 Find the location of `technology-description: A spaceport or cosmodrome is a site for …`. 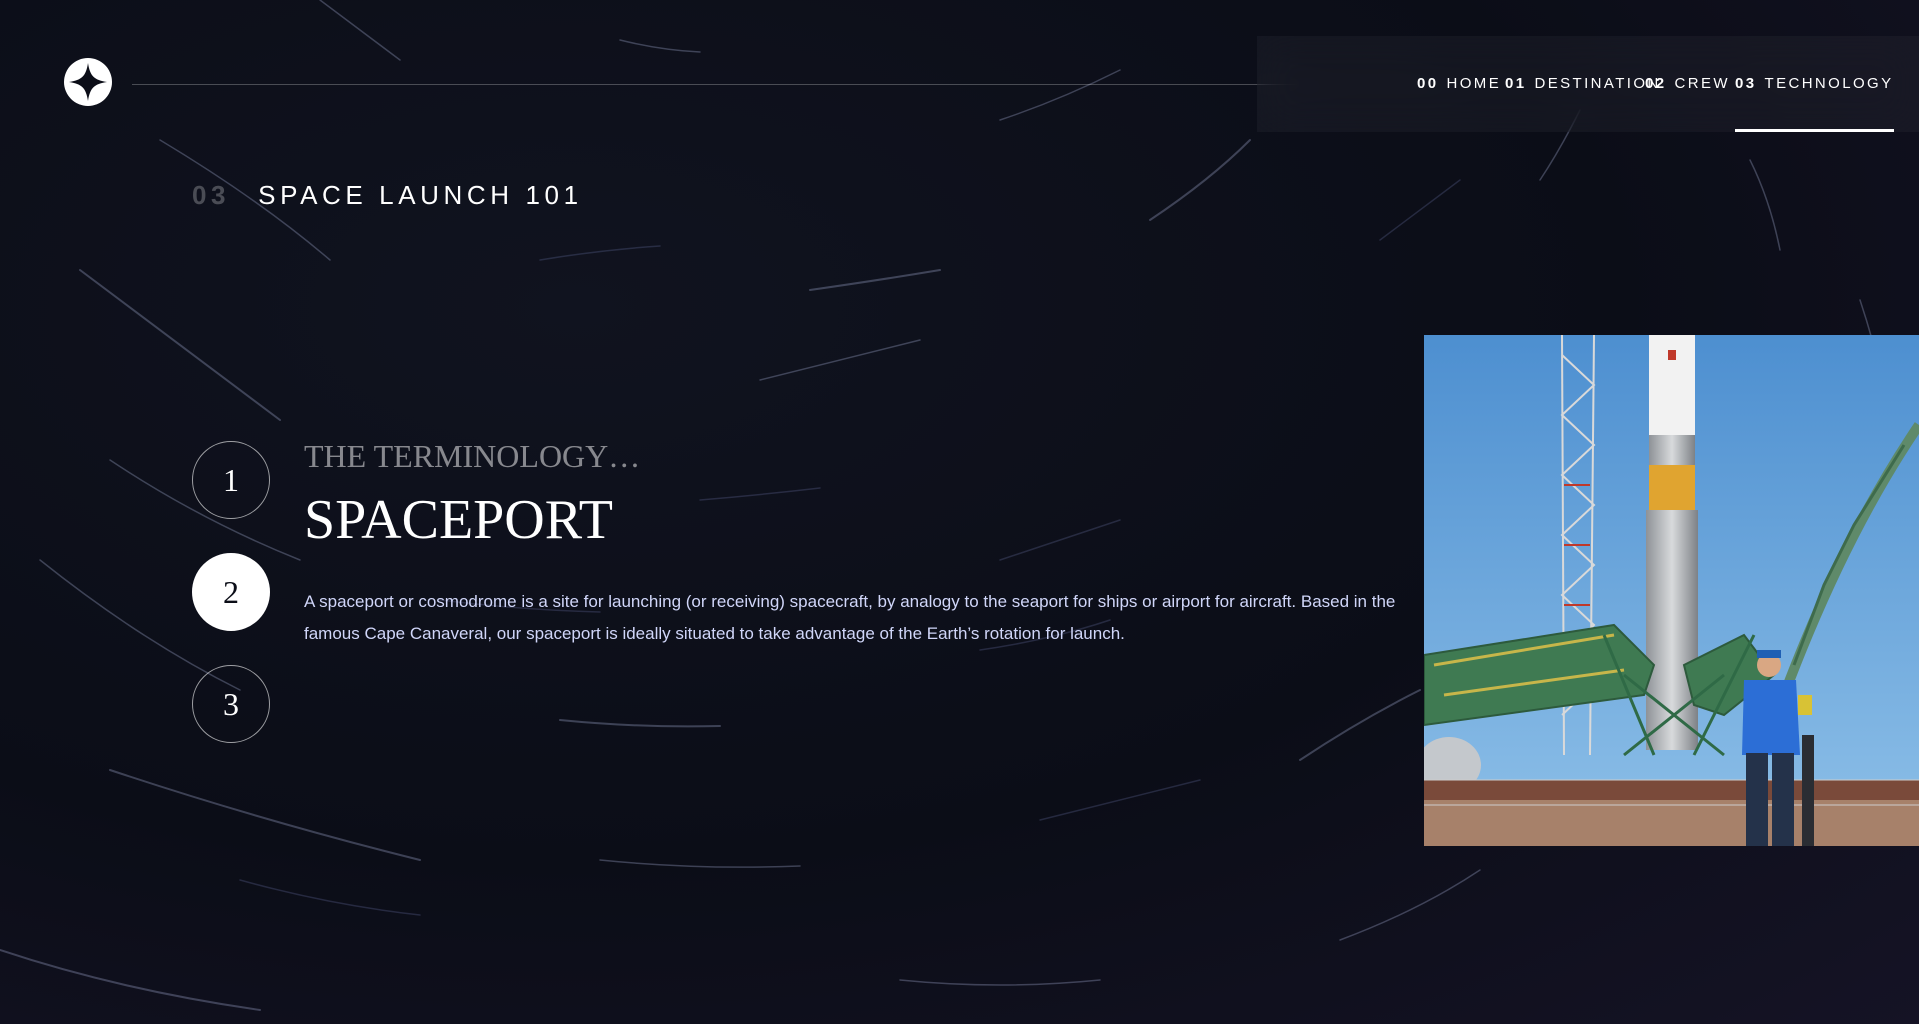

technology-description: A spaceport or cosmodrome is a site for … is located at coordinates (850, 617).